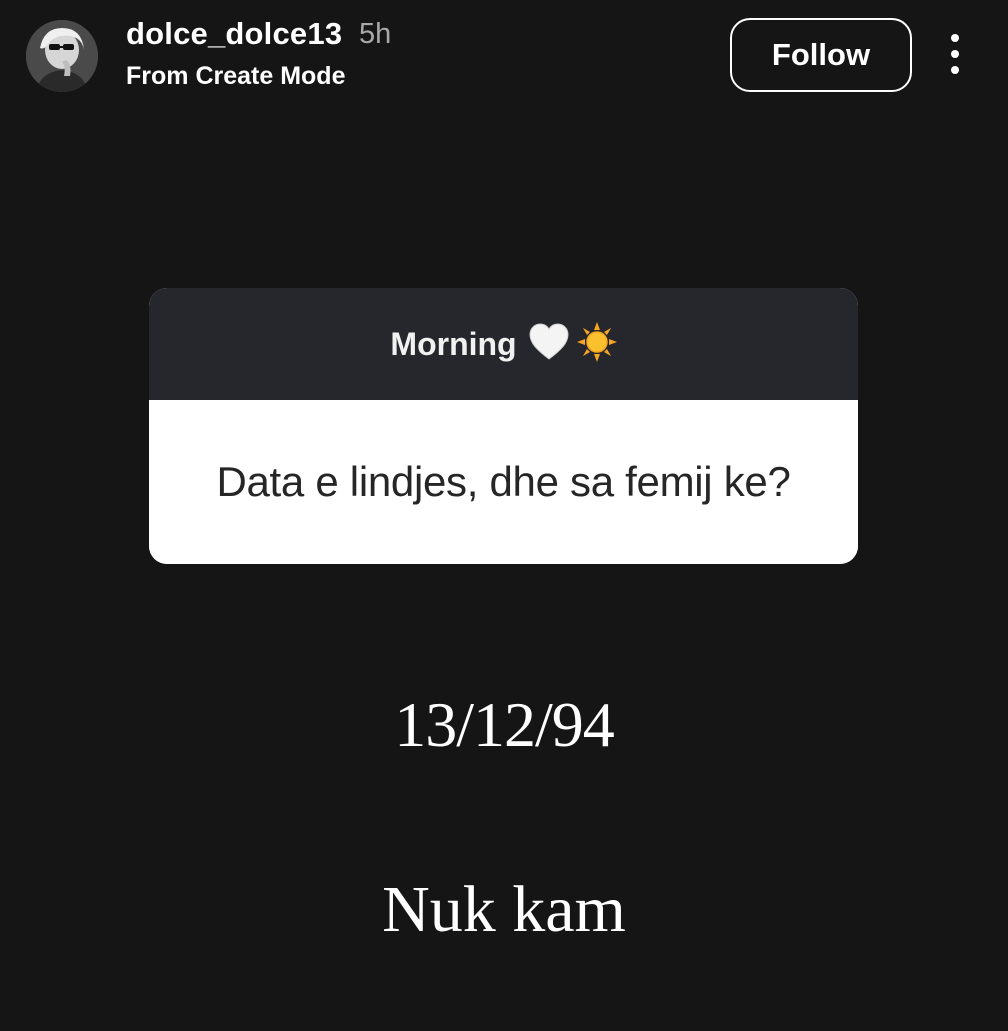  Describe the element at coordinates (375, 34) in the screenshot. I see `post-timestamp: 5h` at that location.